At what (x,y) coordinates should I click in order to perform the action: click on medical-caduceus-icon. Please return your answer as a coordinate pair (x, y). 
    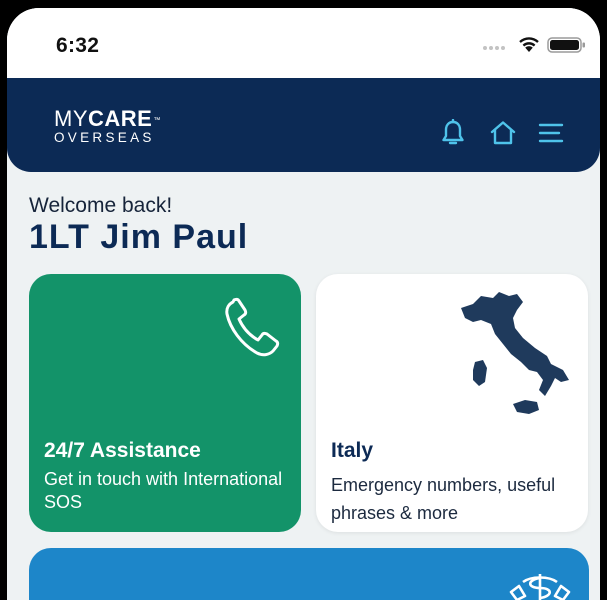
    Looking at the image, I should click on (540, 587).